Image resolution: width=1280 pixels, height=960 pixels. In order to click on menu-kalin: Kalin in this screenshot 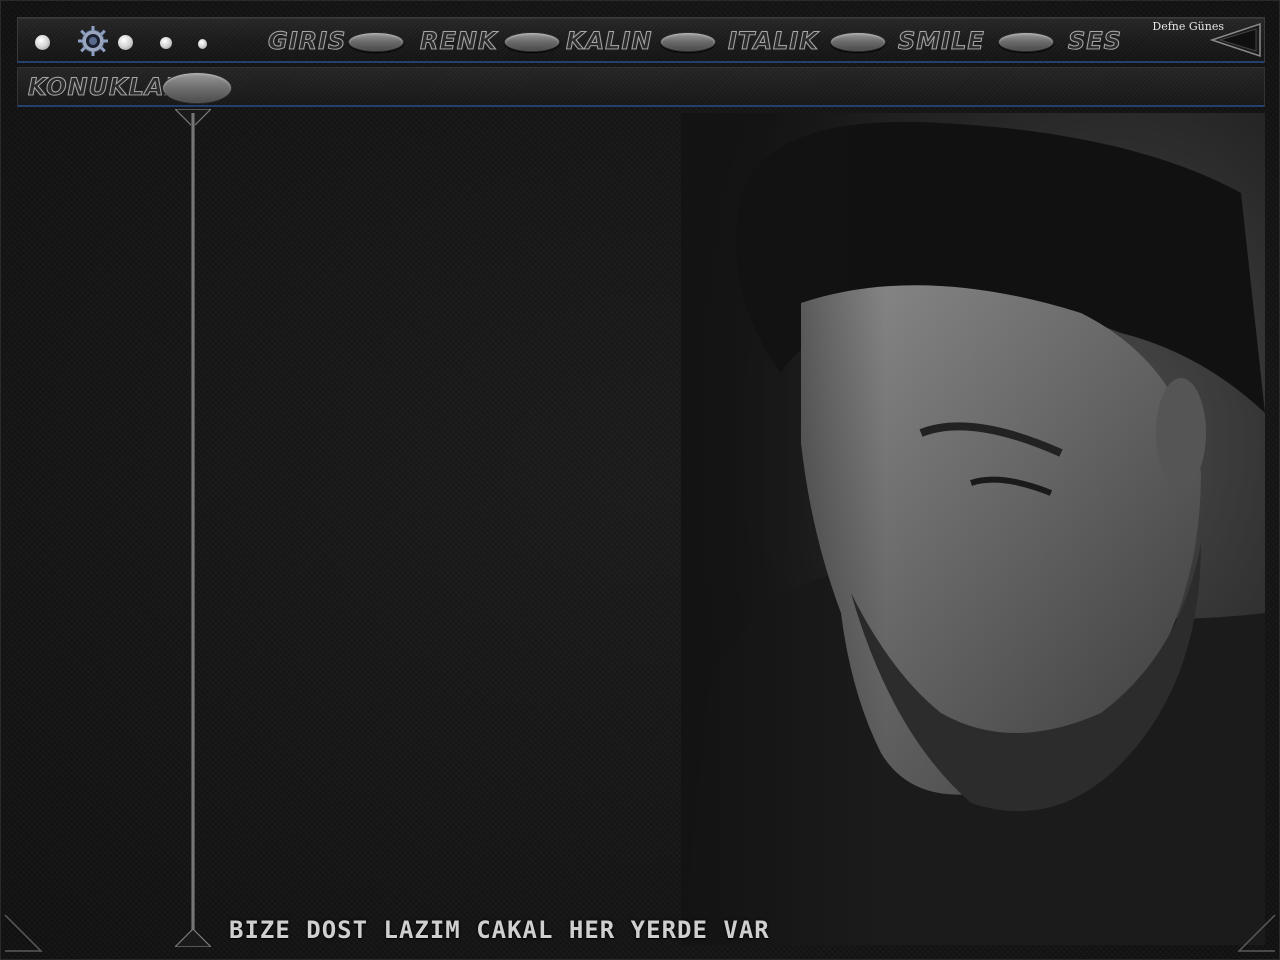, I will do `click(608, 41)`.